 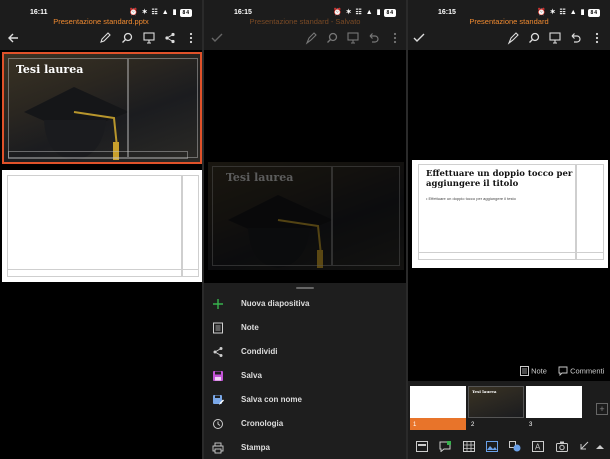 What do you see at coordinates (438, 424) in the screenshot?
I see `thumbnail-selected-bar` at bounding box center [438, 424].